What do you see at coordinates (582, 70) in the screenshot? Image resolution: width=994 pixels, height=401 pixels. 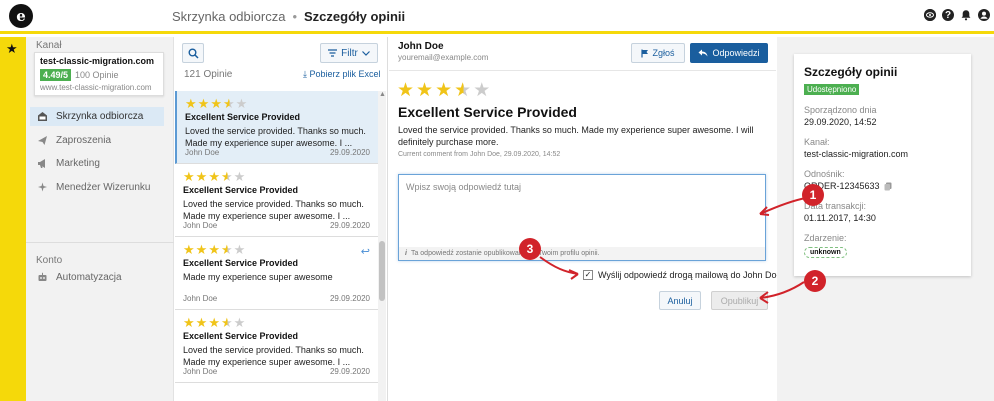 I see `detail-header-divider` at bounding box center [582, 70].